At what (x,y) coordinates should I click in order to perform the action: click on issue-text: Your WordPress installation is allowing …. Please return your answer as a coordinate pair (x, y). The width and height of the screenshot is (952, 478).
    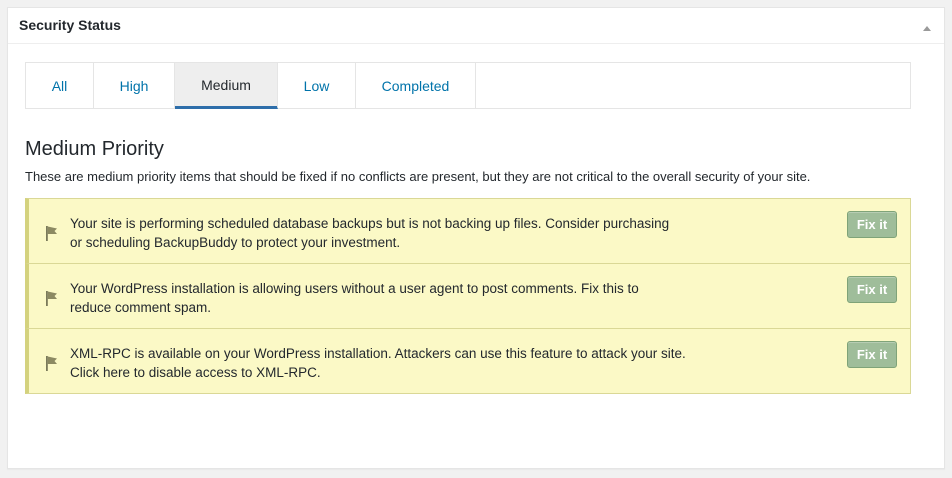
    Looking at the image, I should click on (390, 298).